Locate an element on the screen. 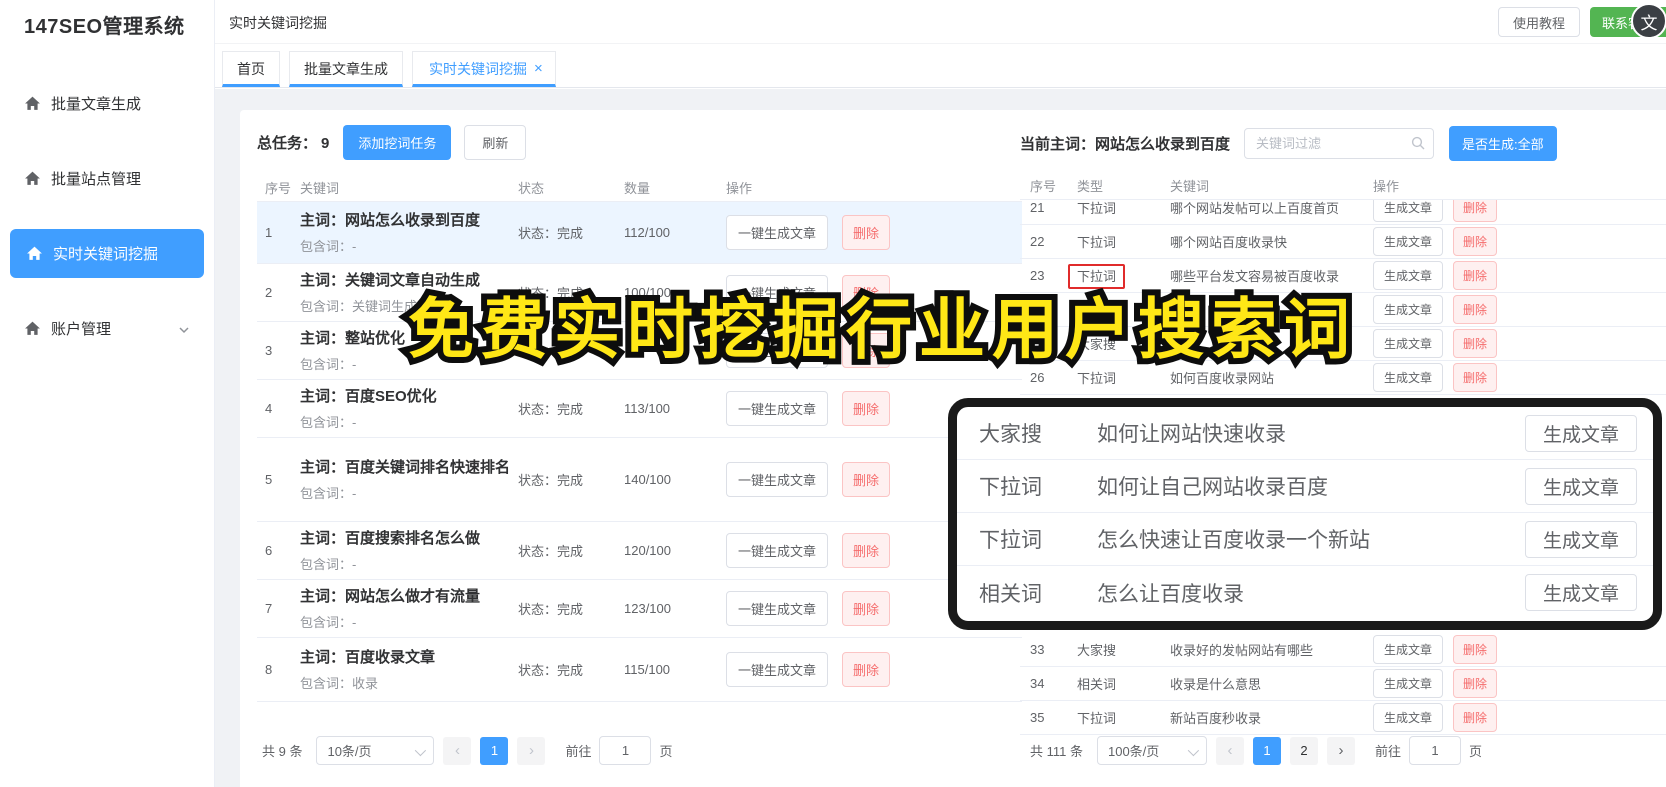 The height and width of the screenshot is (787, 1666). table-row: 34 相关词 收录是什么意思 生成文章 删除 is located at coordinates (1343, 684).